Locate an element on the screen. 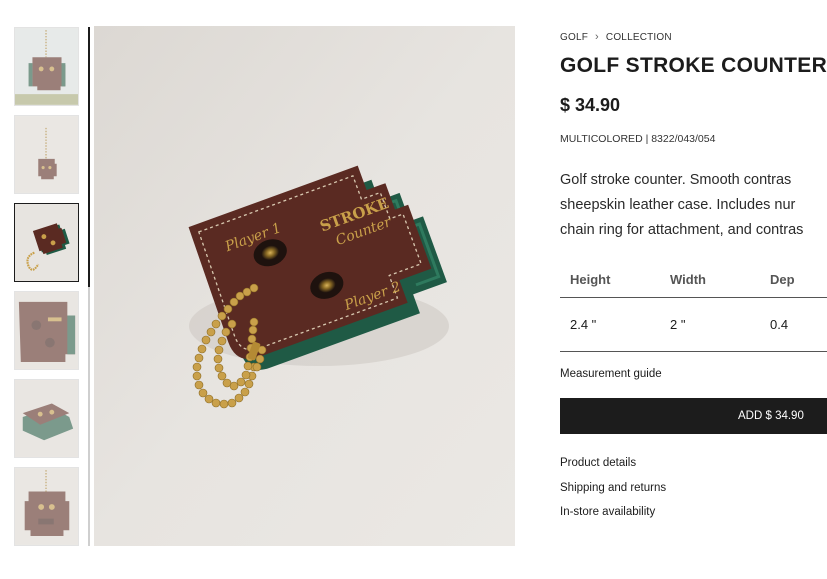  dimension-value-width: 2 " is located at coordinates (678, 324).